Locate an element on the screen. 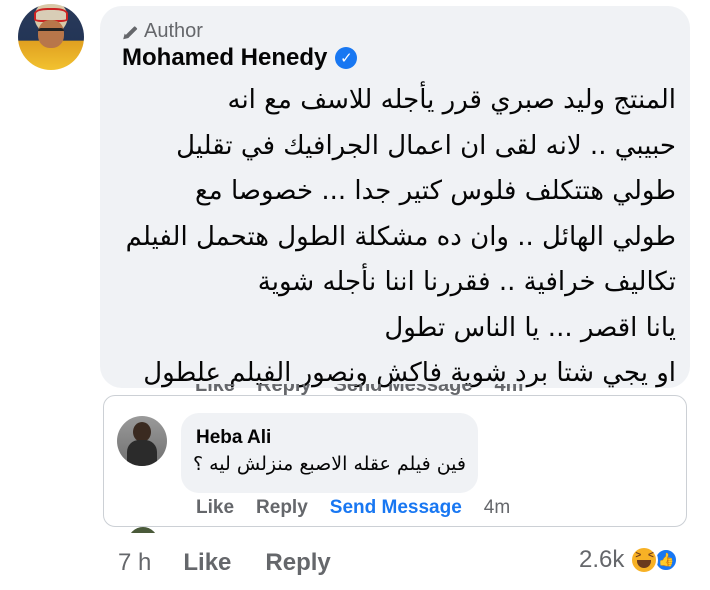 The image size is (710, 590). reply-text: فين فيلم عقله الاصبع منزلش ليه ؟ is located at coordinates (329, 464).